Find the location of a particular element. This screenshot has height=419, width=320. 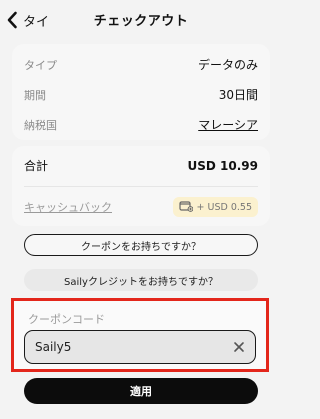

total-row: 合計 USD 10.99 is located at coordinates (141, 165).